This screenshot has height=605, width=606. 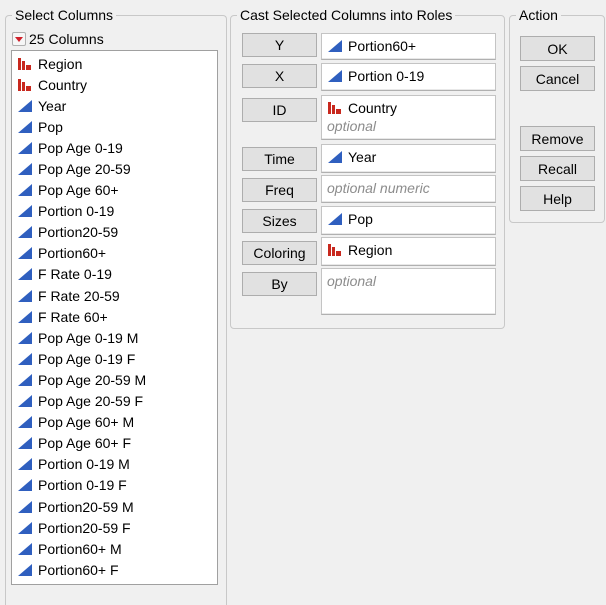 I want to click on role-placeholder: optional, so click(x=352, y=126).